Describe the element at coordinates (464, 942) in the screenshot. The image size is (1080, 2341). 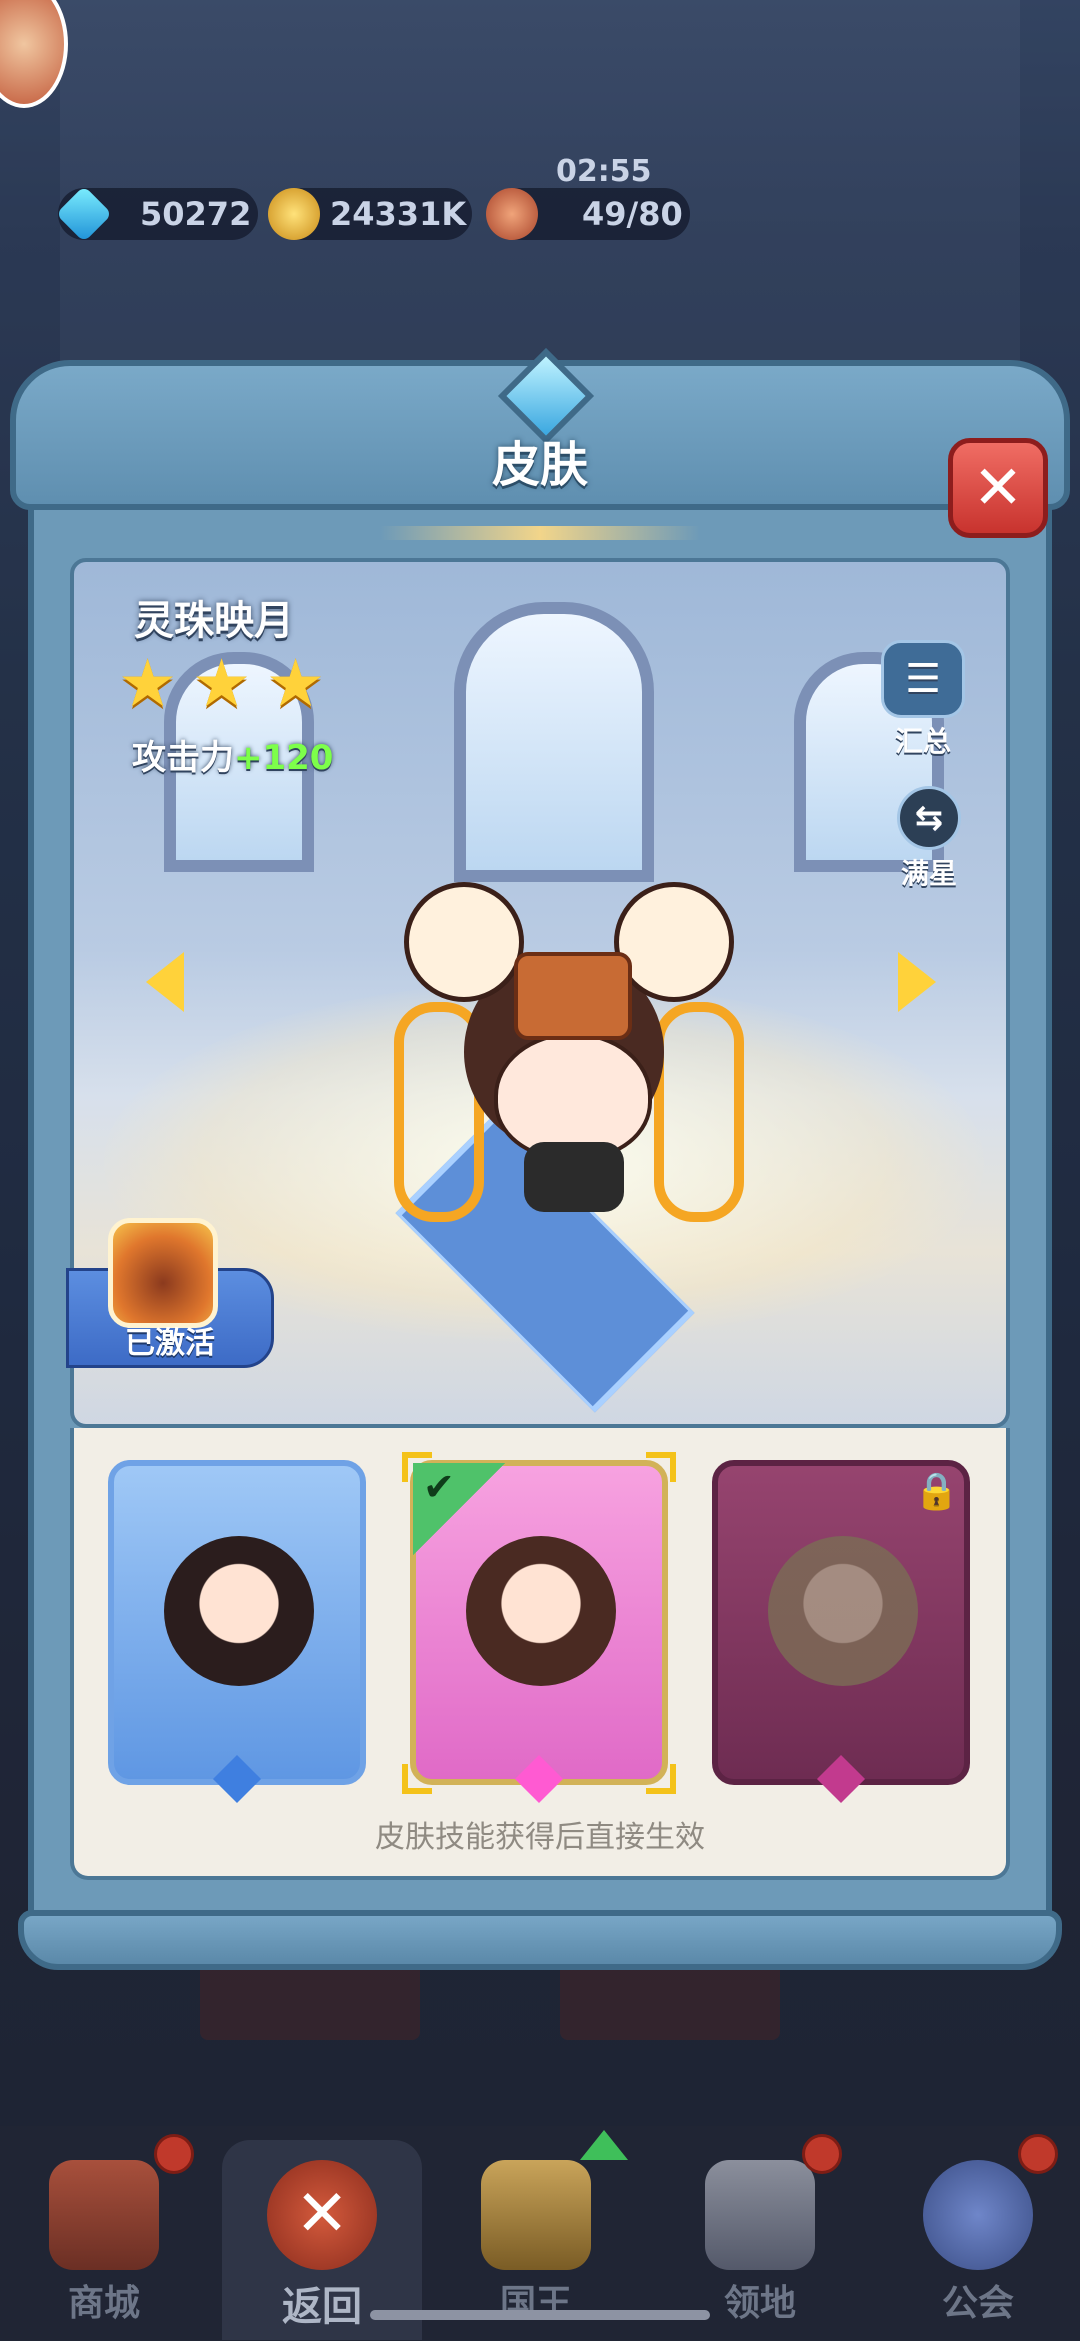
I see `hair-bun-left` at that location.